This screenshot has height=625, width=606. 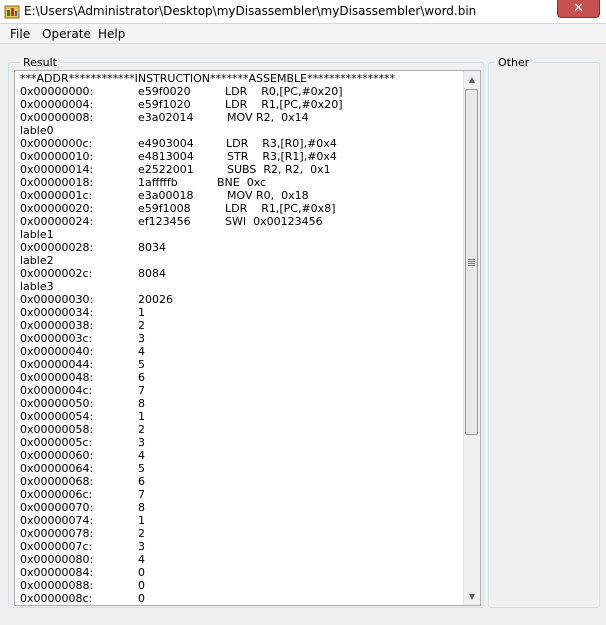 What do you see at coordinates (57, 455) in the screenshot?
I see `address-cell: 0x00000060:` at bounding box center [57, 455].